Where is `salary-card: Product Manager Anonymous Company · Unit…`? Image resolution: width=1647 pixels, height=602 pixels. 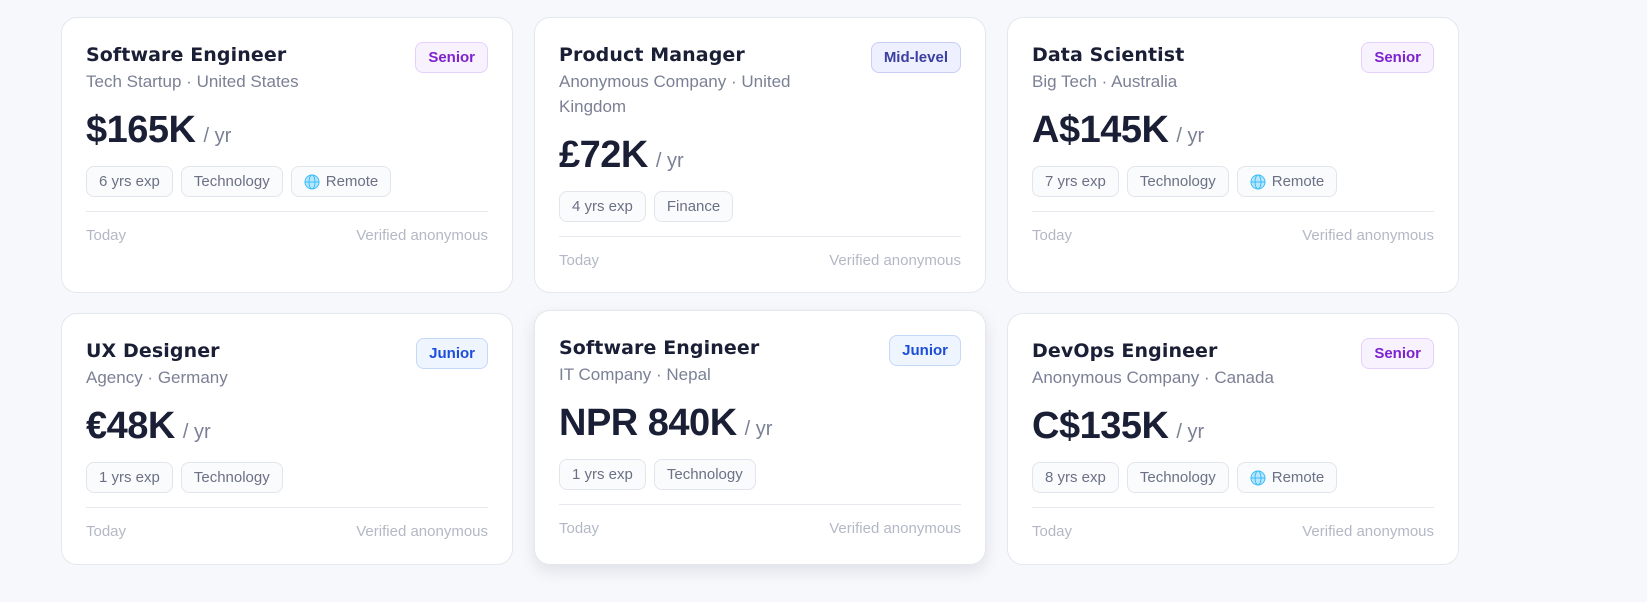 salary-card: Product Manager Anonymous Company · Unit… is located at coordinates (760, 155).